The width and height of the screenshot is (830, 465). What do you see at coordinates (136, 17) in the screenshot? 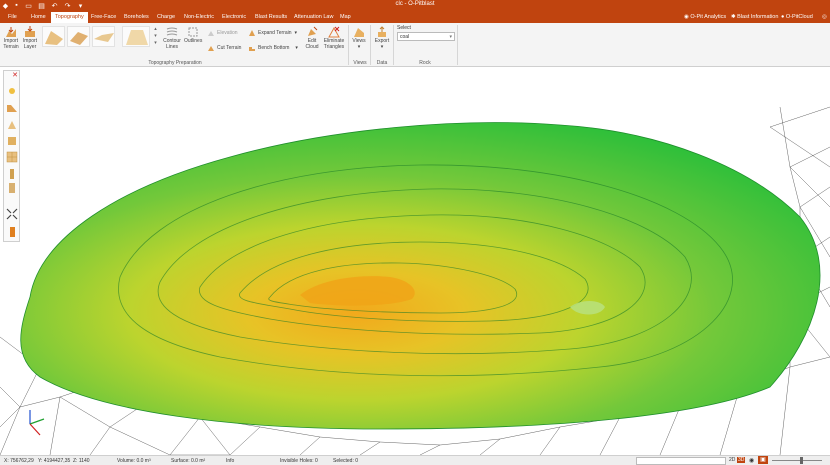
I see `tab-boreholes: Boreholes` at bounding box center [136, 17].